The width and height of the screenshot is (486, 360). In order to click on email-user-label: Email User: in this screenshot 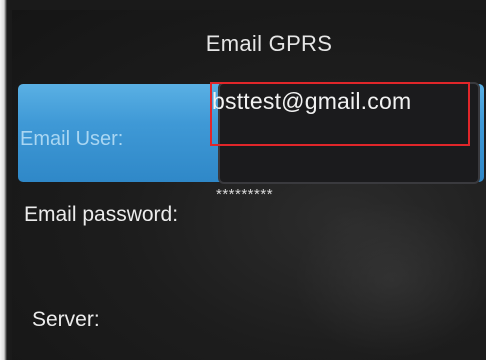, I will do `click(72, 139)`.